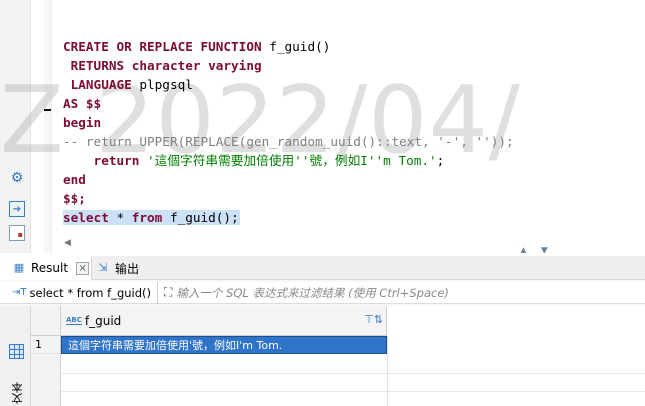 This screenshot has width=645, height=406. I want to click on code-token: $$;, so click(74, 198).